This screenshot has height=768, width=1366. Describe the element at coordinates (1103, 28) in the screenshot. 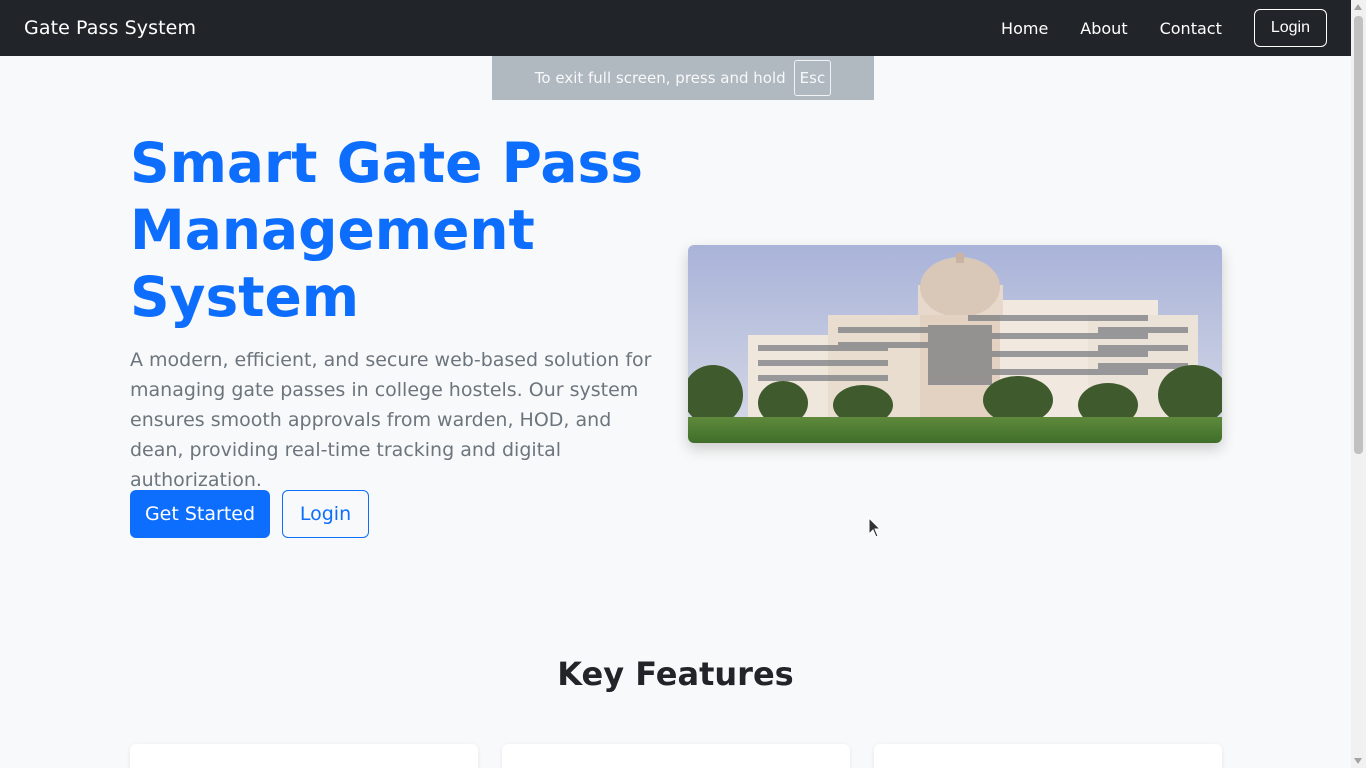

I see `nav-link-about: About` at that location.